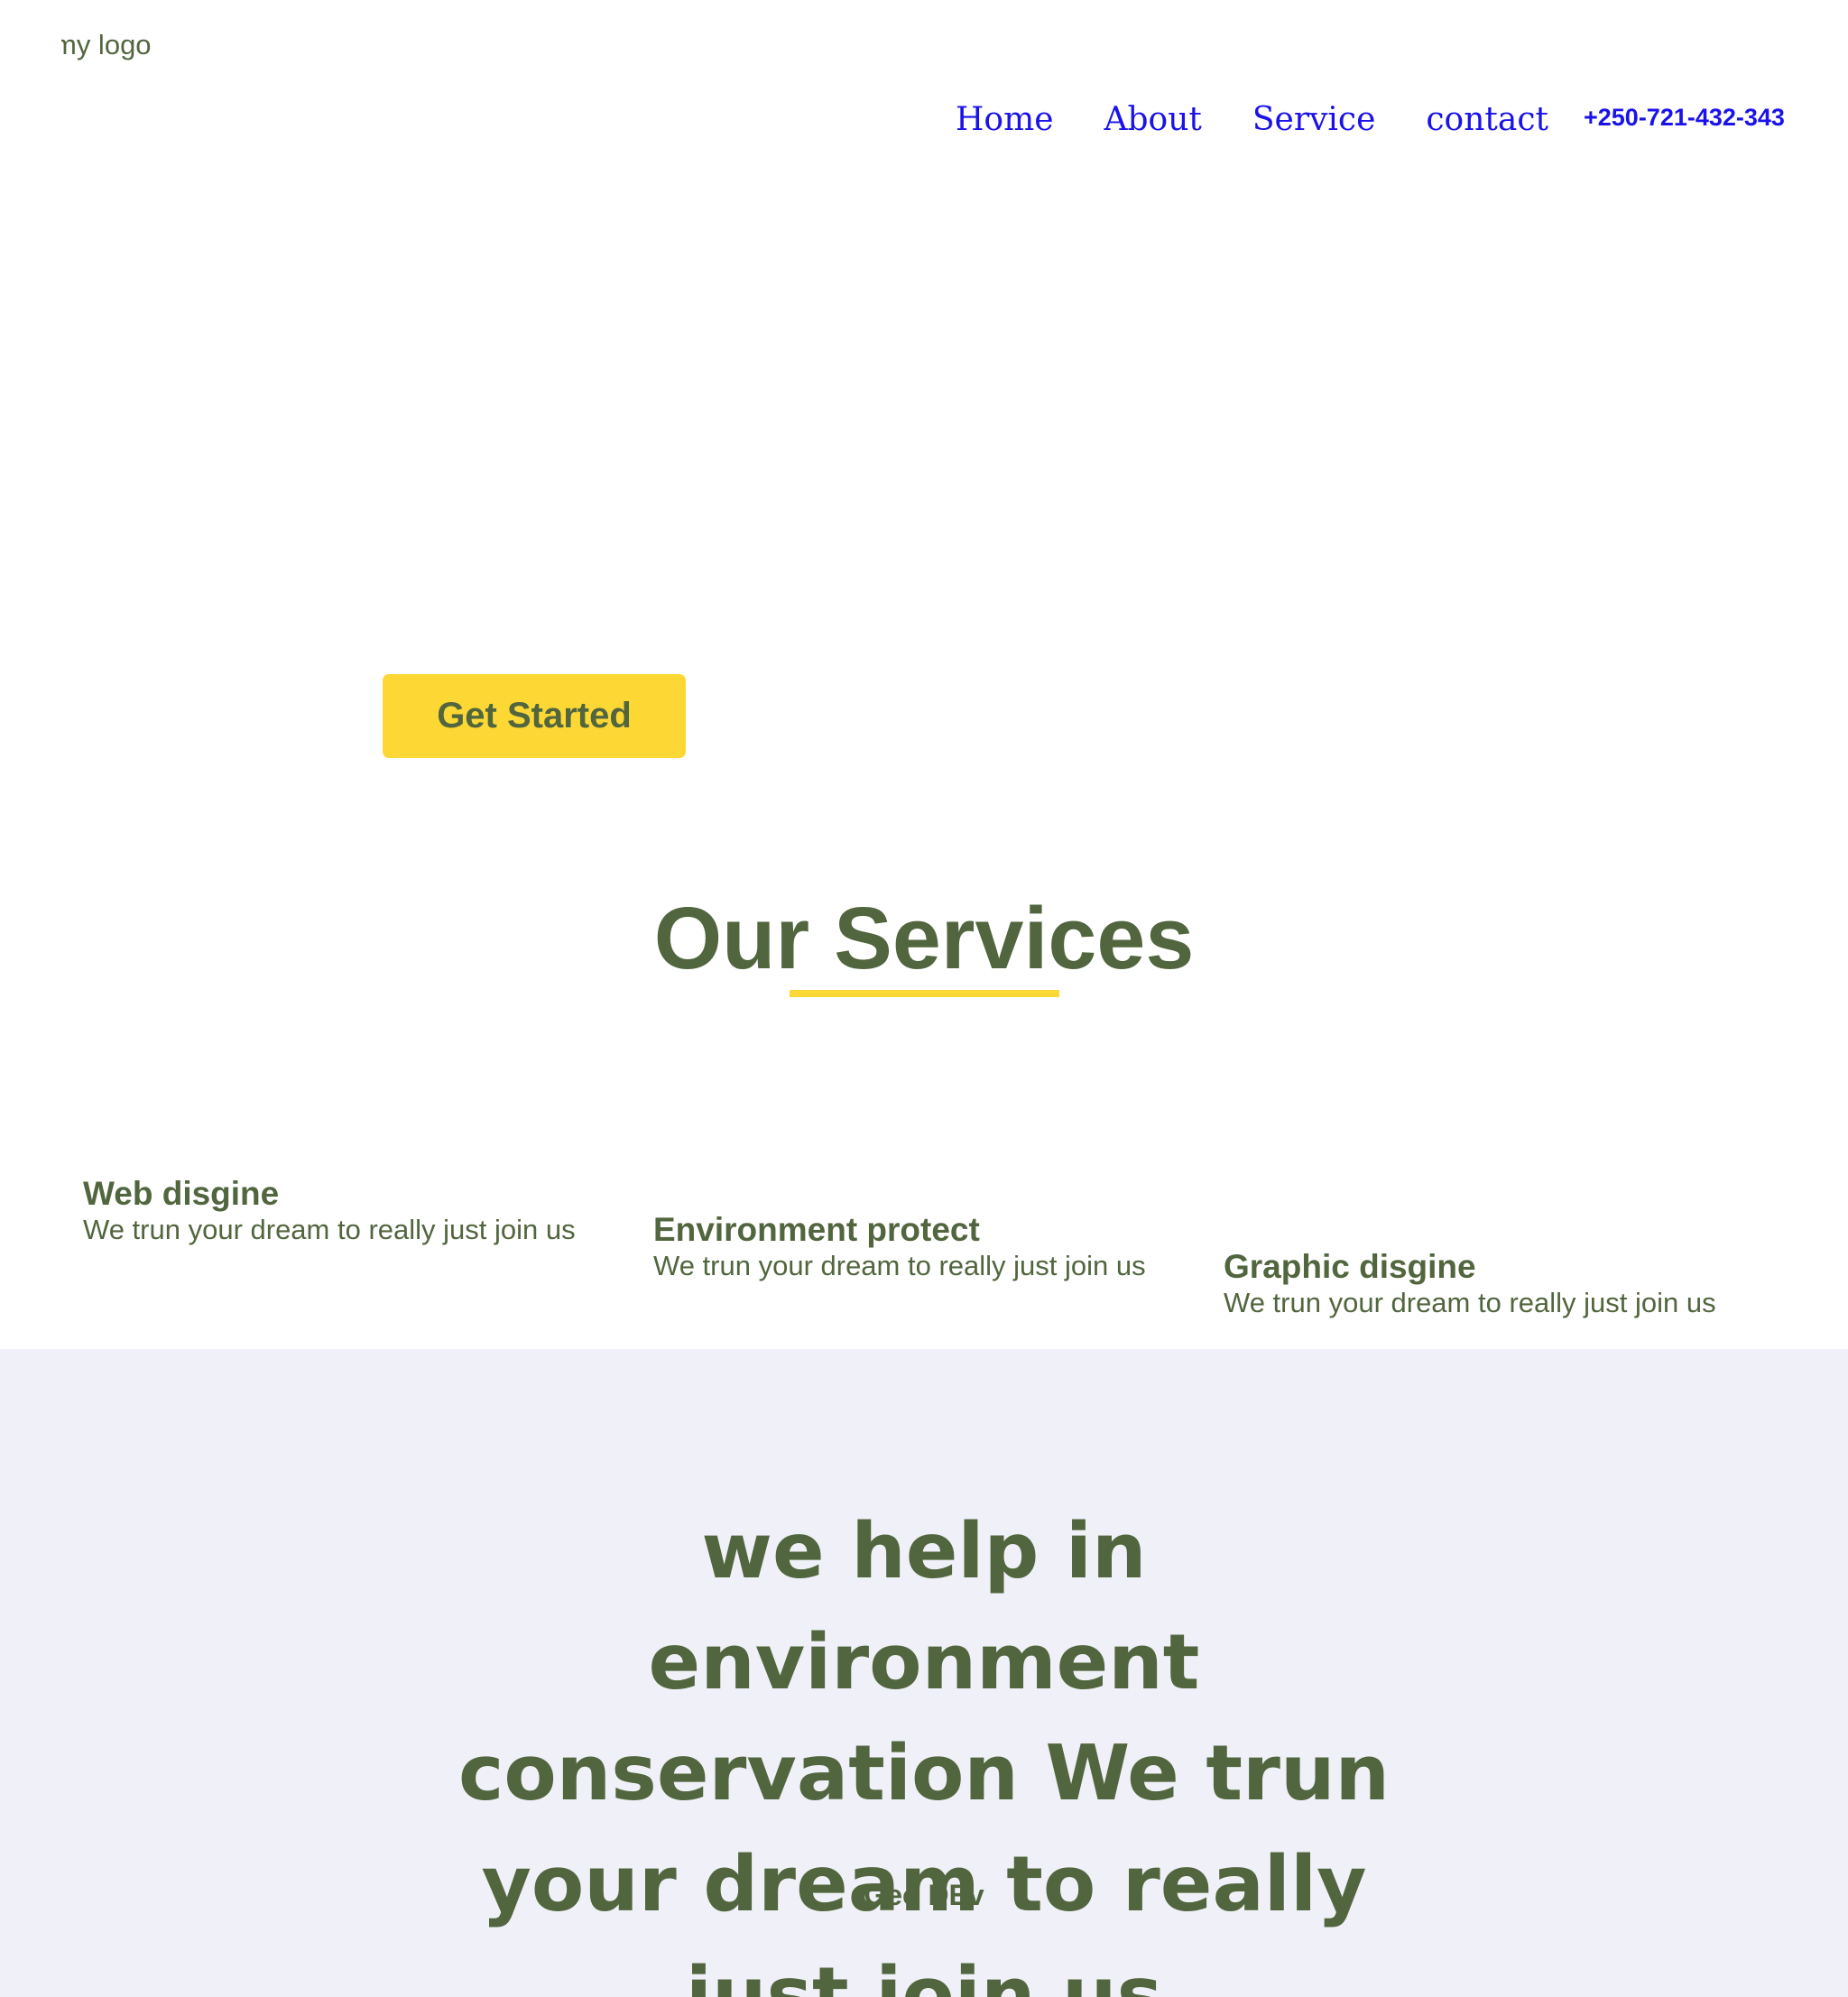 This screenshot has height=1997, width=1848. I want to click on nav-about: About, so click(1153, 120).